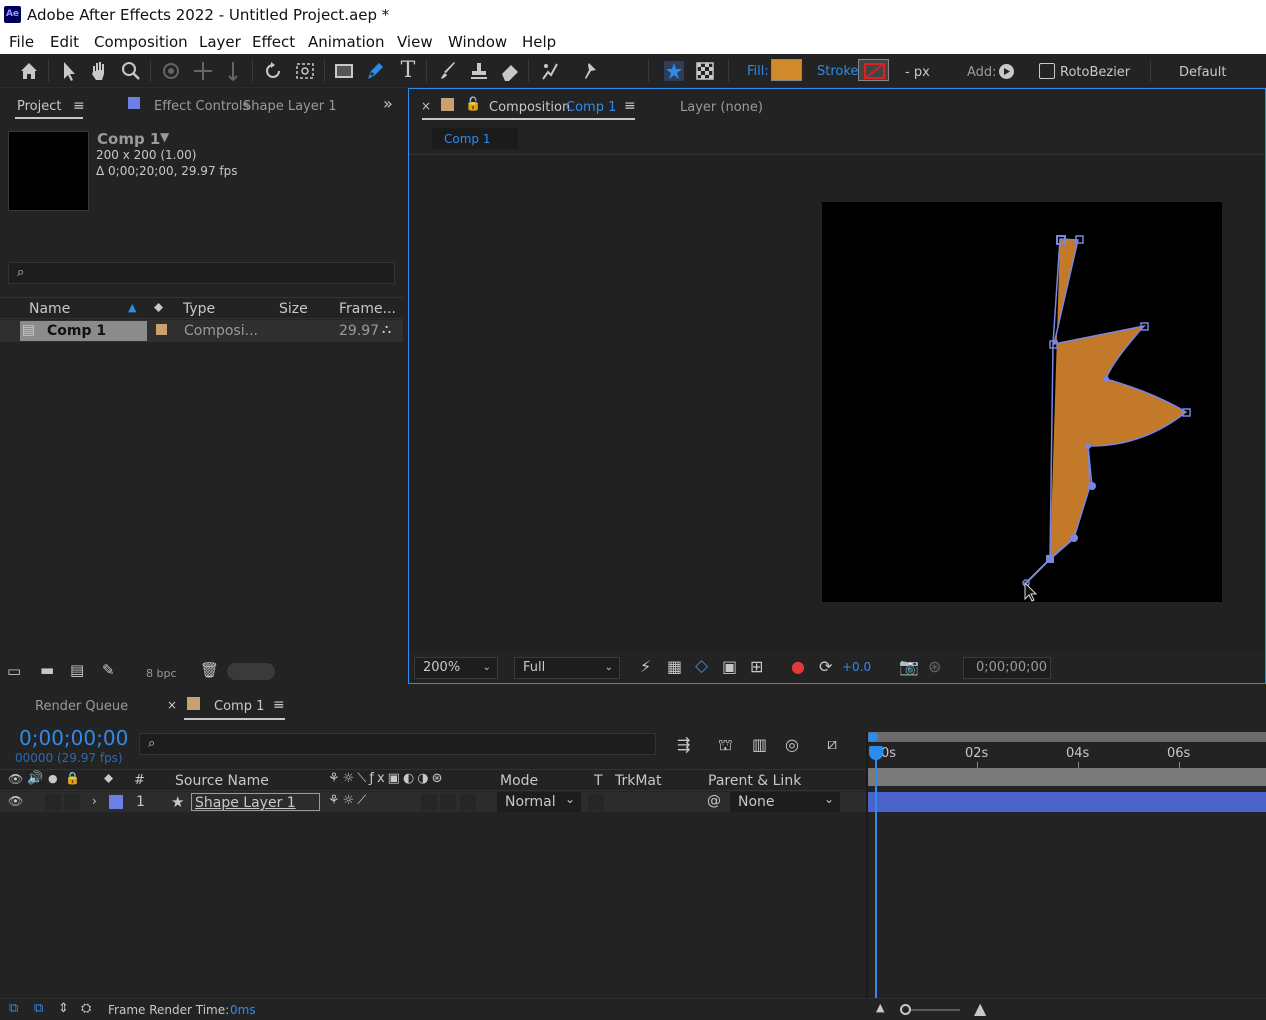  Describe the element at coordinates (86, 1008) in the screenshot. I see `render-time-pane-icon: ⛭` at that location.